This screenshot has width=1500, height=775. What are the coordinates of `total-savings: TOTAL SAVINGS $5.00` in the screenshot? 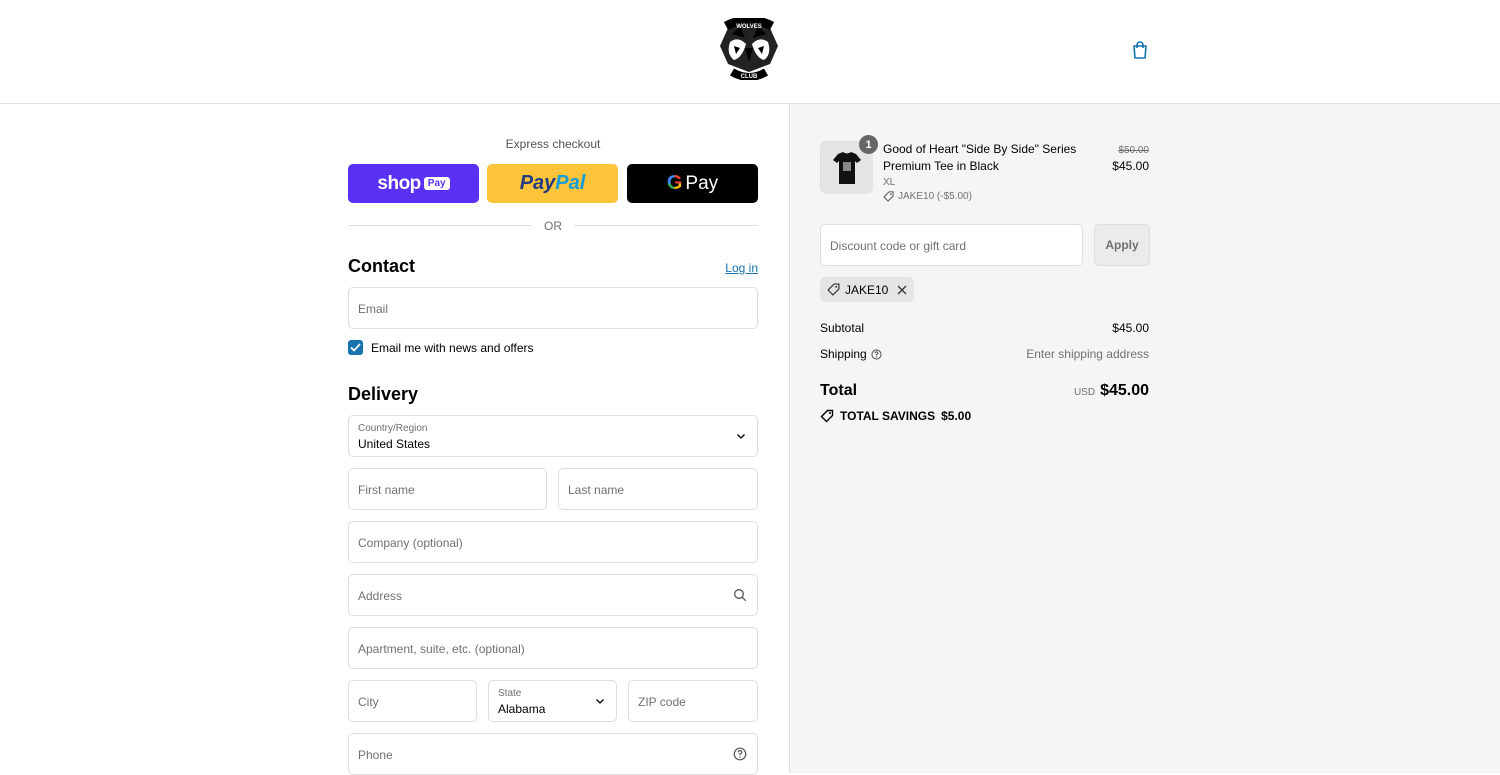 It's located at (895, 416).